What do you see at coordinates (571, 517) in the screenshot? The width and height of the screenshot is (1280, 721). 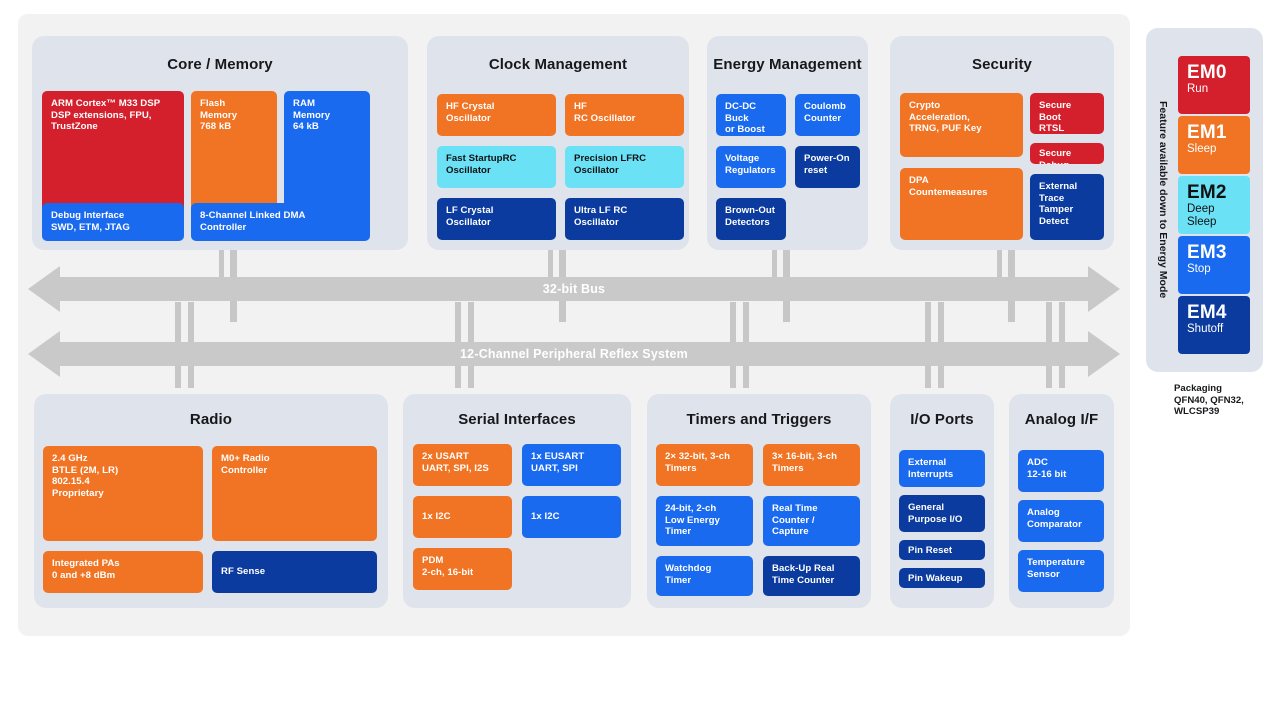 I see `block-1x-i2c-blue: 1x I2C` at bounding box center [571, 517].